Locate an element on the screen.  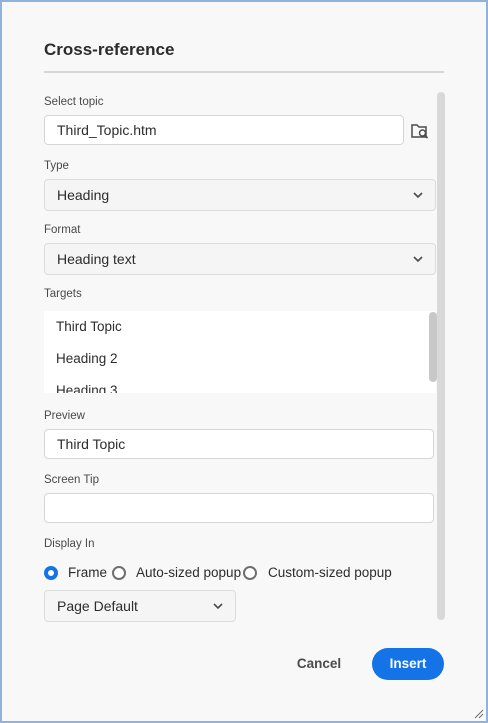
preview-field: Third Topic is located at coordinates (239, 444).